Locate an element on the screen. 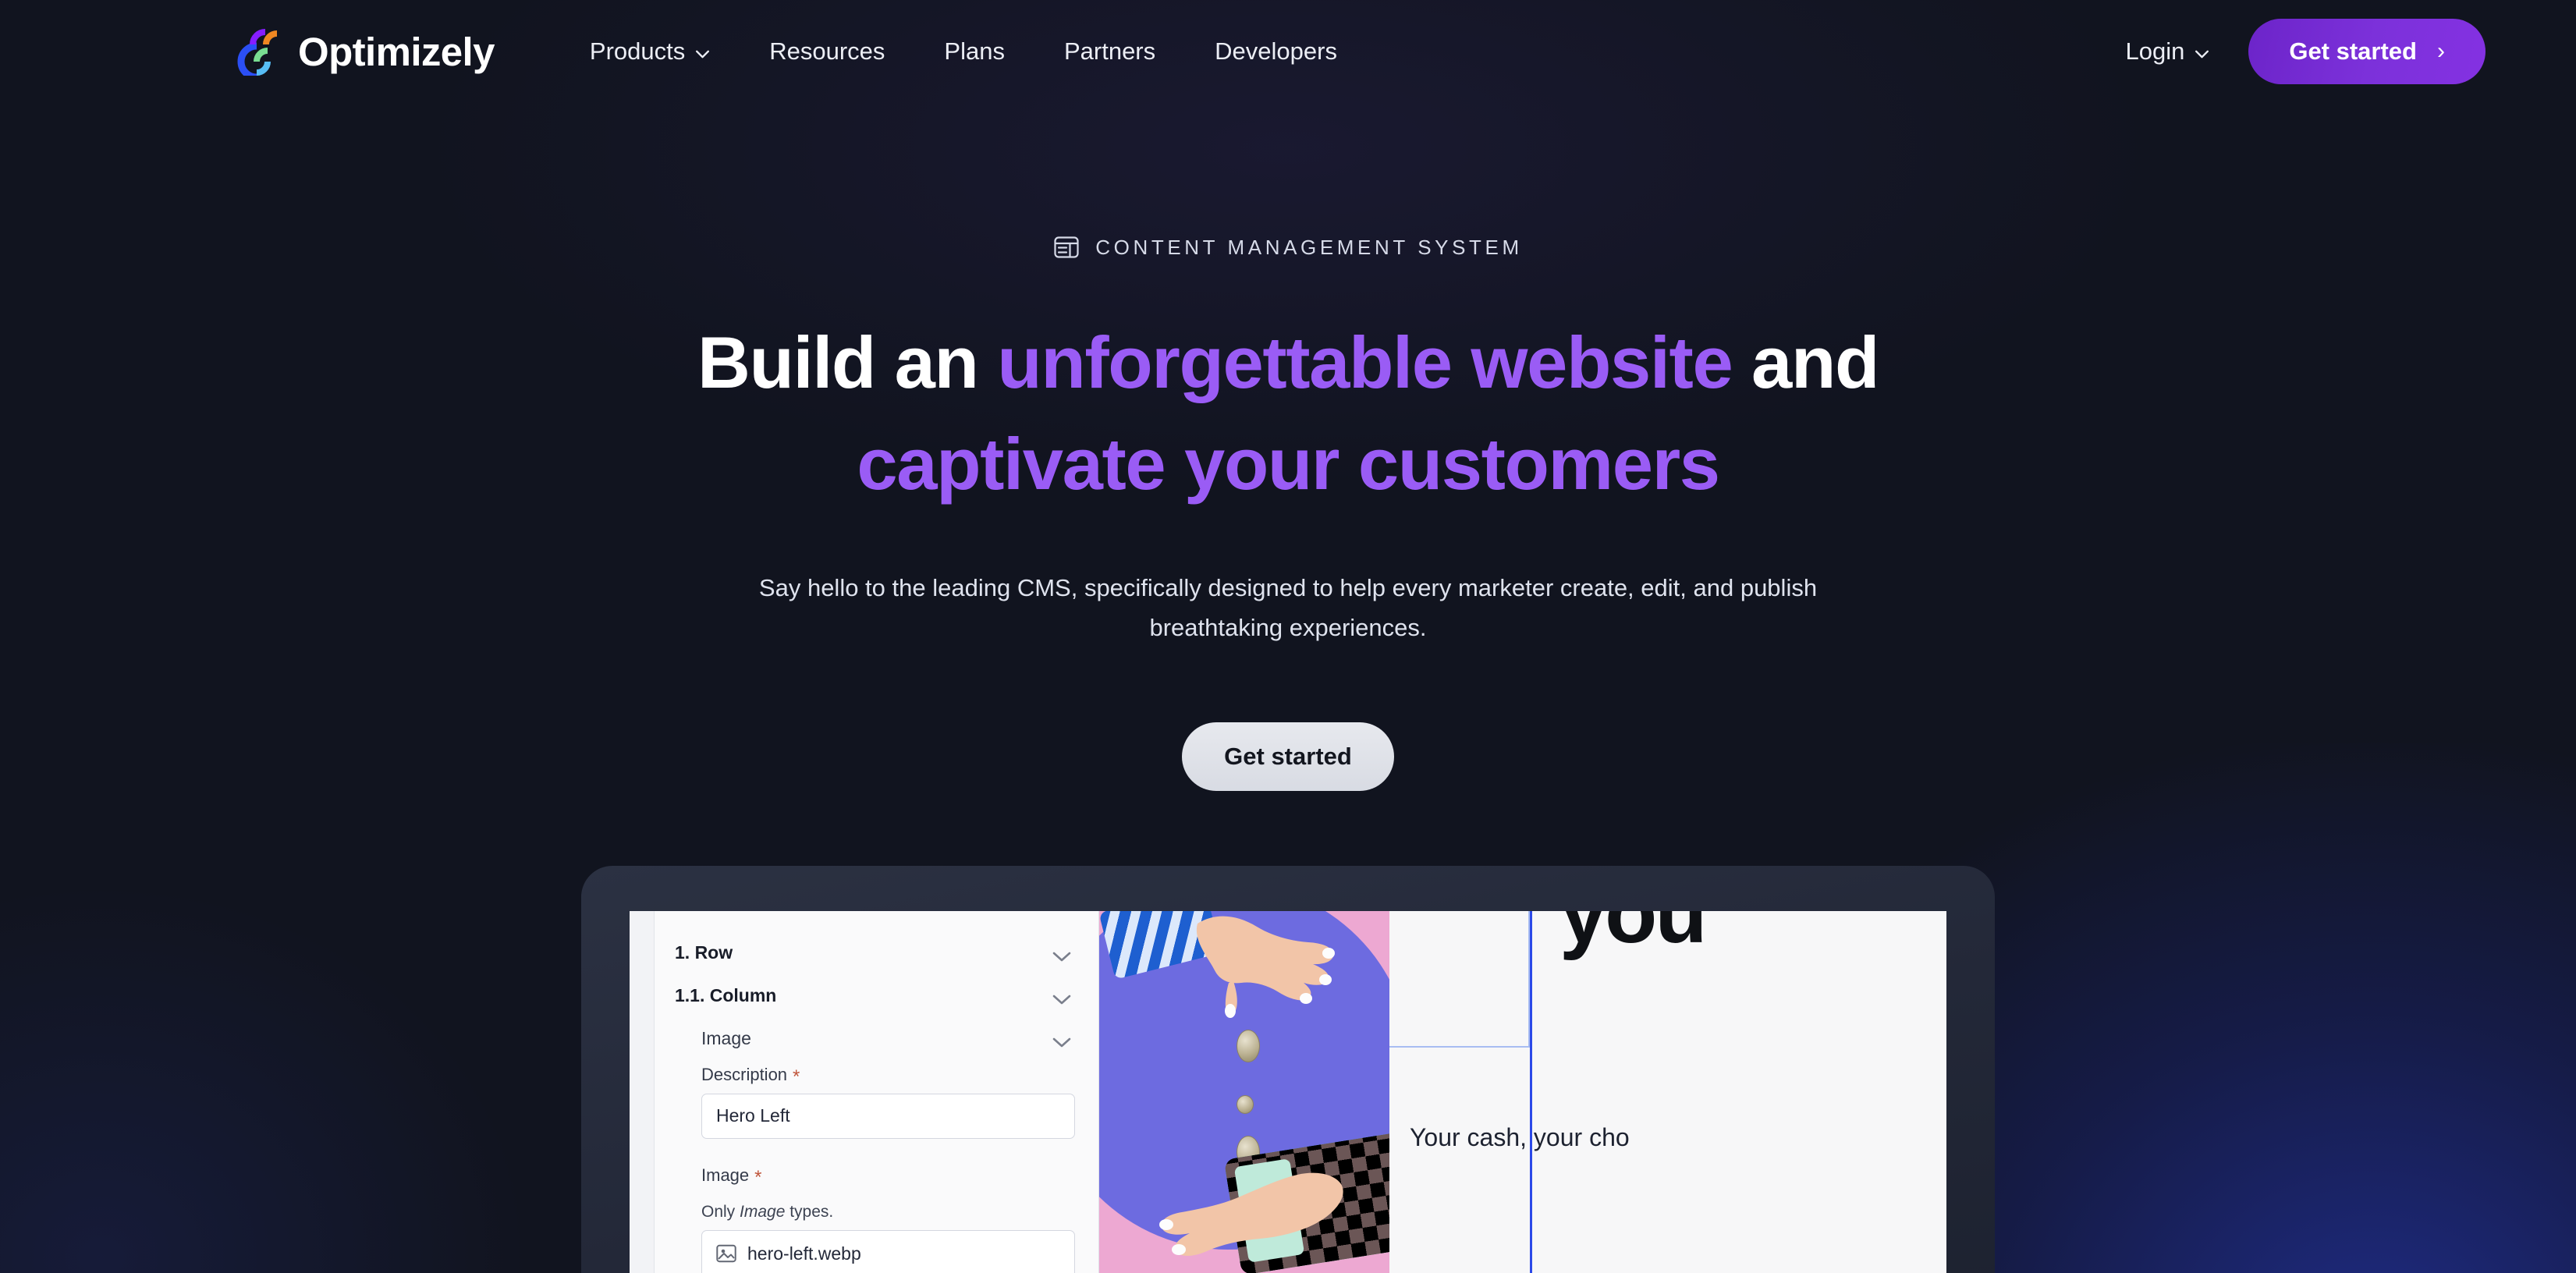 Image resolution: width=2576 pixels, height=1273 pixels. cms-sidebar-rail is located at coordinates (642, 1091).